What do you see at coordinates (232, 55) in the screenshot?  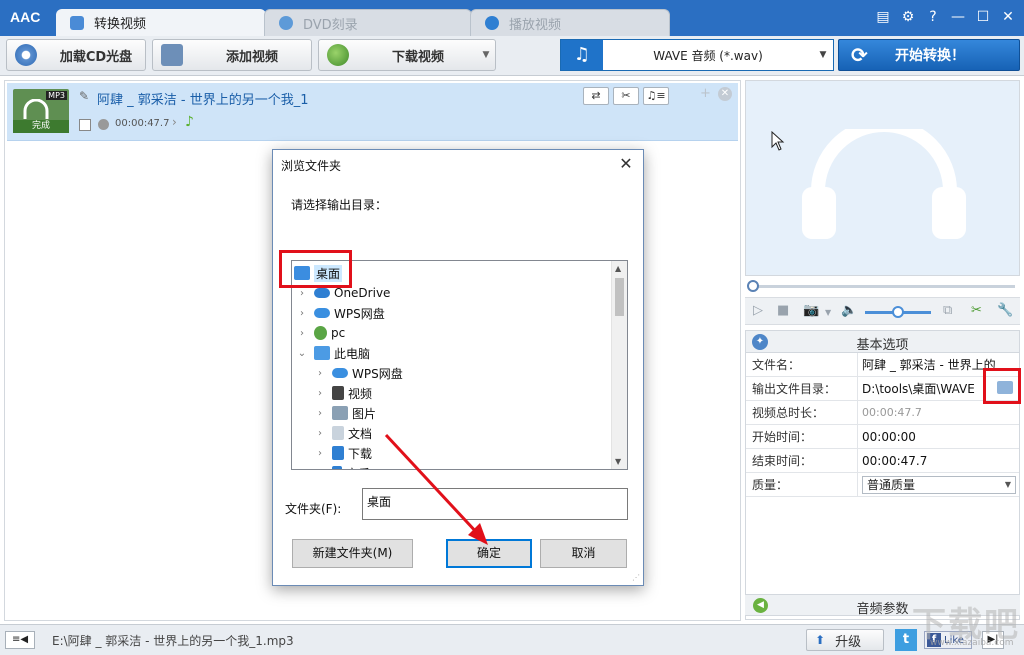 I see `add-video-button: 添加视频` at bounding box center [232, 55].